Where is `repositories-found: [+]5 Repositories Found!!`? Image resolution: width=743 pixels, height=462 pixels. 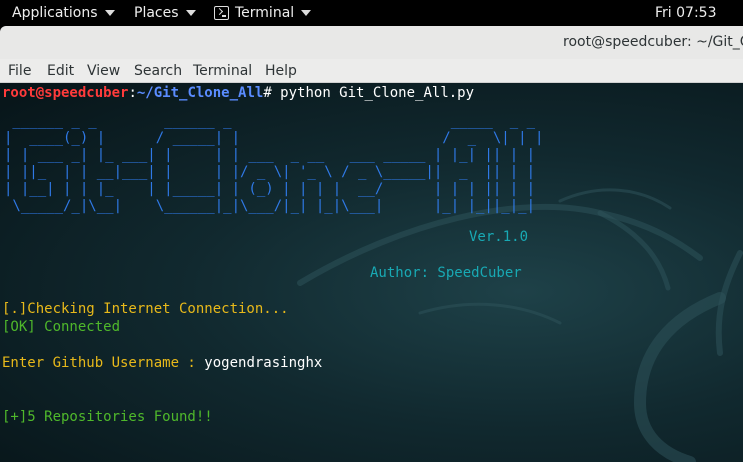 repositories-found: [+]5 Repositories Found!! is located at coordinates (107, 417).